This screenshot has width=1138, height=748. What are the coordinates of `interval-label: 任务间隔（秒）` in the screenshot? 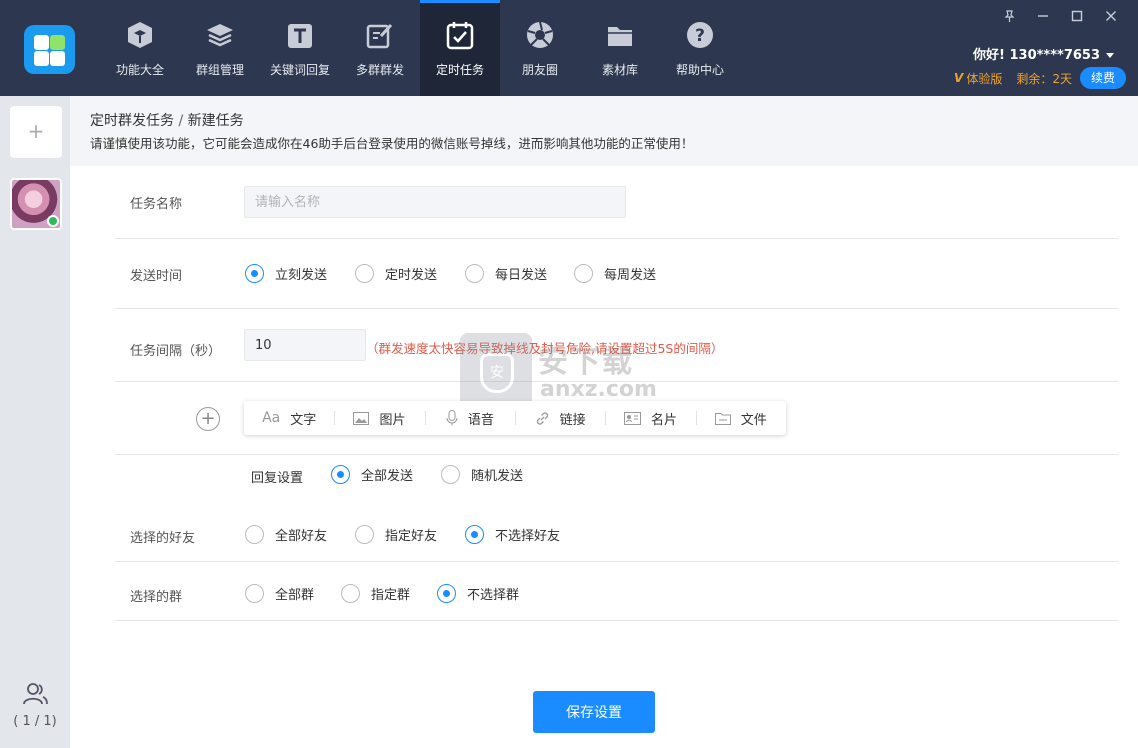 It's located at (176, 351).